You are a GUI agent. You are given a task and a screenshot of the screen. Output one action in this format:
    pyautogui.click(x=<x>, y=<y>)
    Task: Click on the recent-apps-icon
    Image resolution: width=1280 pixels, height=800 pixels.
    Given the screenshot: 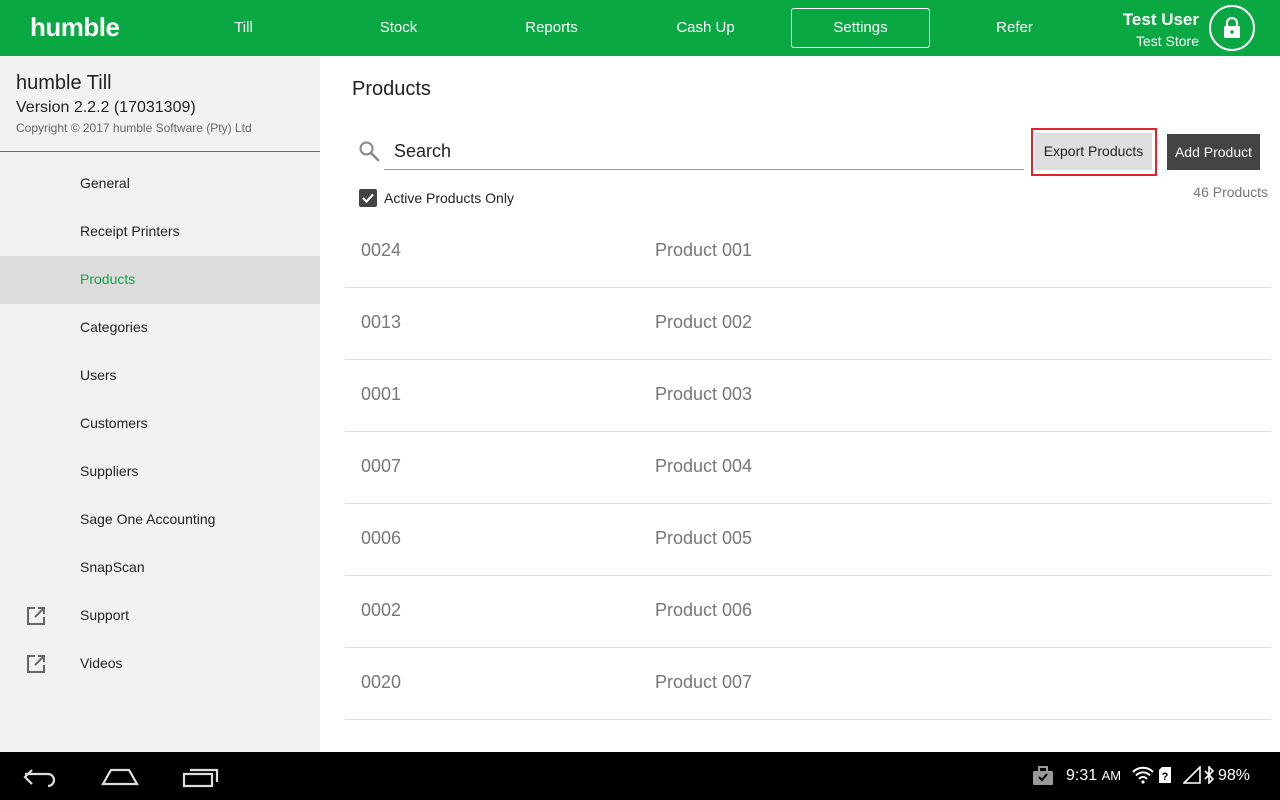 What is the action you would take?
    pyautogui.click(x=201, y=777)
    